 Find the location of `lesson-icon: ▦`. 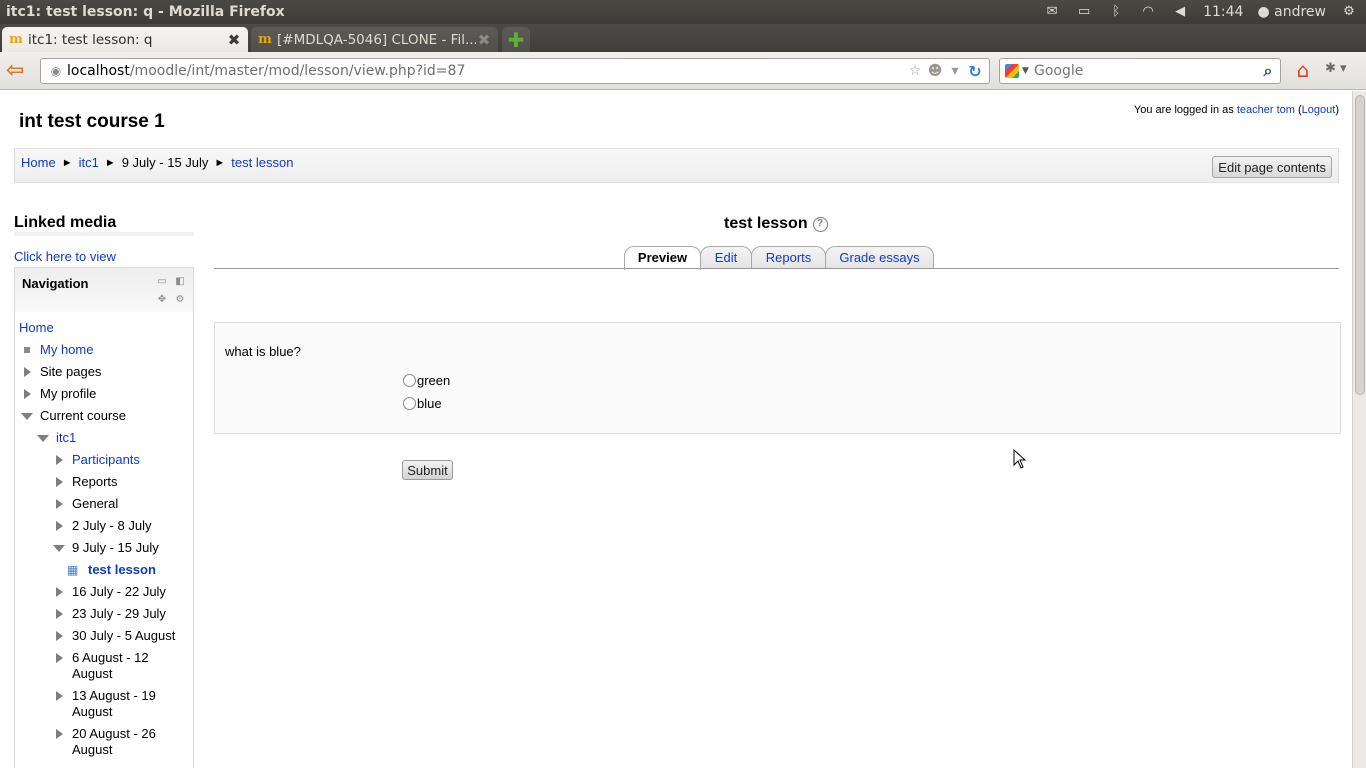

lesson-icon: ▦ is located at coordinates (73, 570).